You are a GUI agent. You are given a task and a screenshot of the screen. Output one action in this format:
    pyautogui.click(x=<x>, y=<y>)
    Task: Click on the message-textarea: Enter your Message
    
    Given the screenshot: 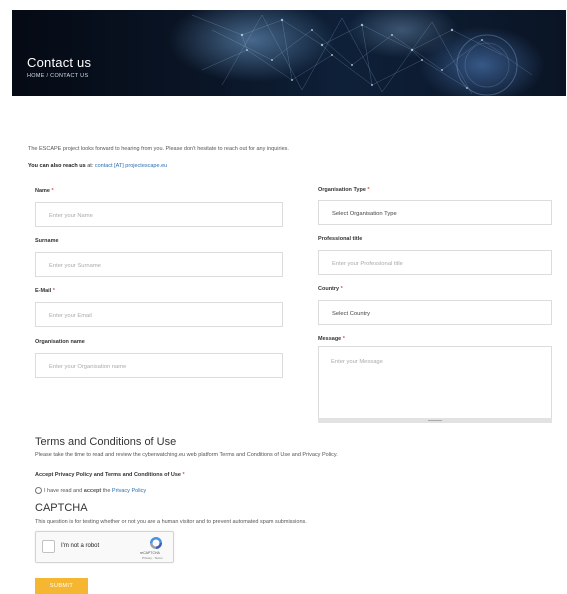 What is the action you would take?
    pyautogui.click(x=435, y=383)
    